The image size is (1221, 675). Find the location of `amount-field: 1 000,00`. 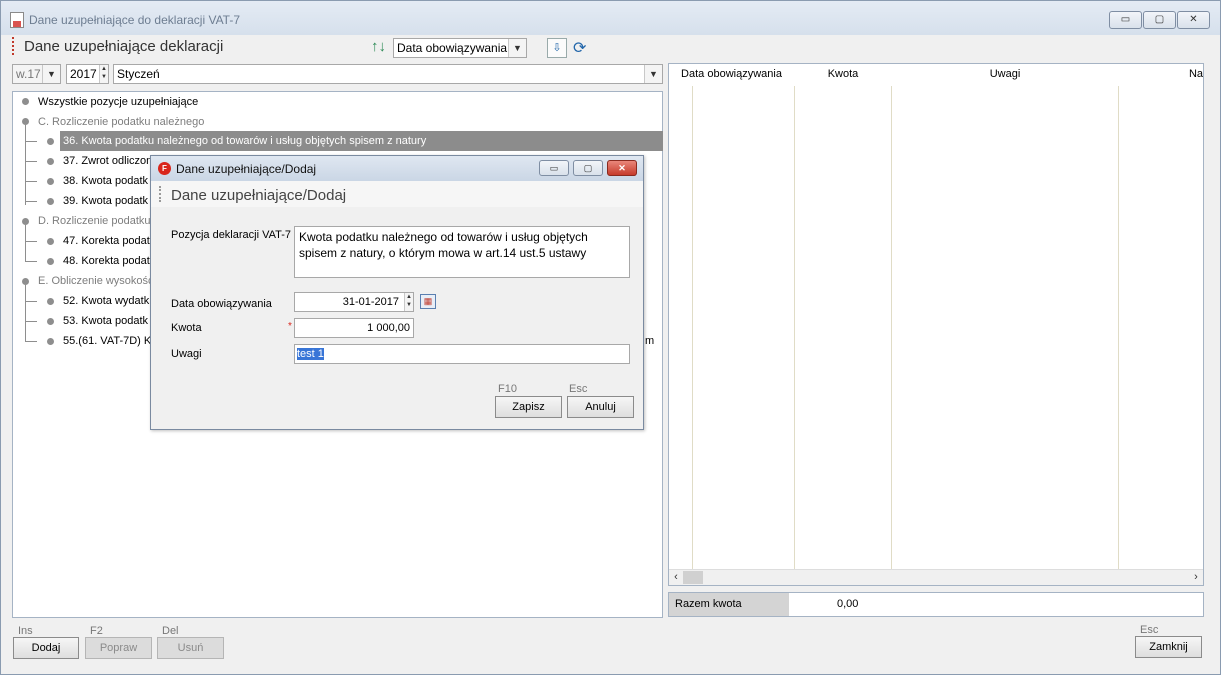

amount-field: 1 000,00 is located at coordinates (354, 328).